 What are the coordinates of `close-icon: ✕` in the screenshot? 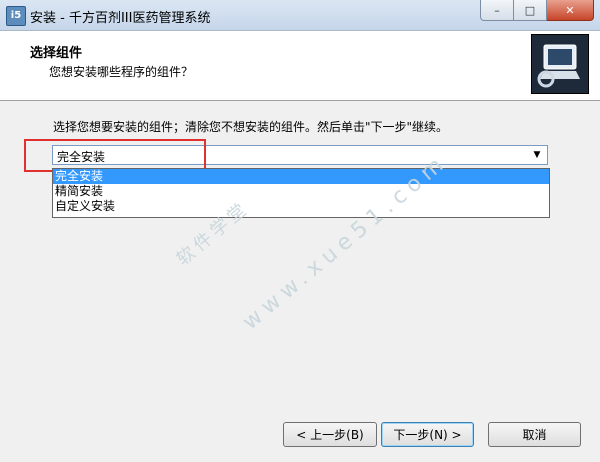 It's located at (570, 10).